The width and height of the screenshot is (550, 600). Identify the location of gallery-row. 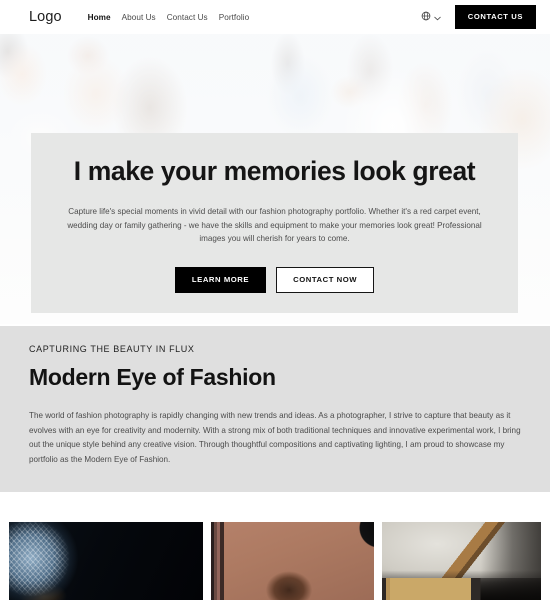
(275, 561).